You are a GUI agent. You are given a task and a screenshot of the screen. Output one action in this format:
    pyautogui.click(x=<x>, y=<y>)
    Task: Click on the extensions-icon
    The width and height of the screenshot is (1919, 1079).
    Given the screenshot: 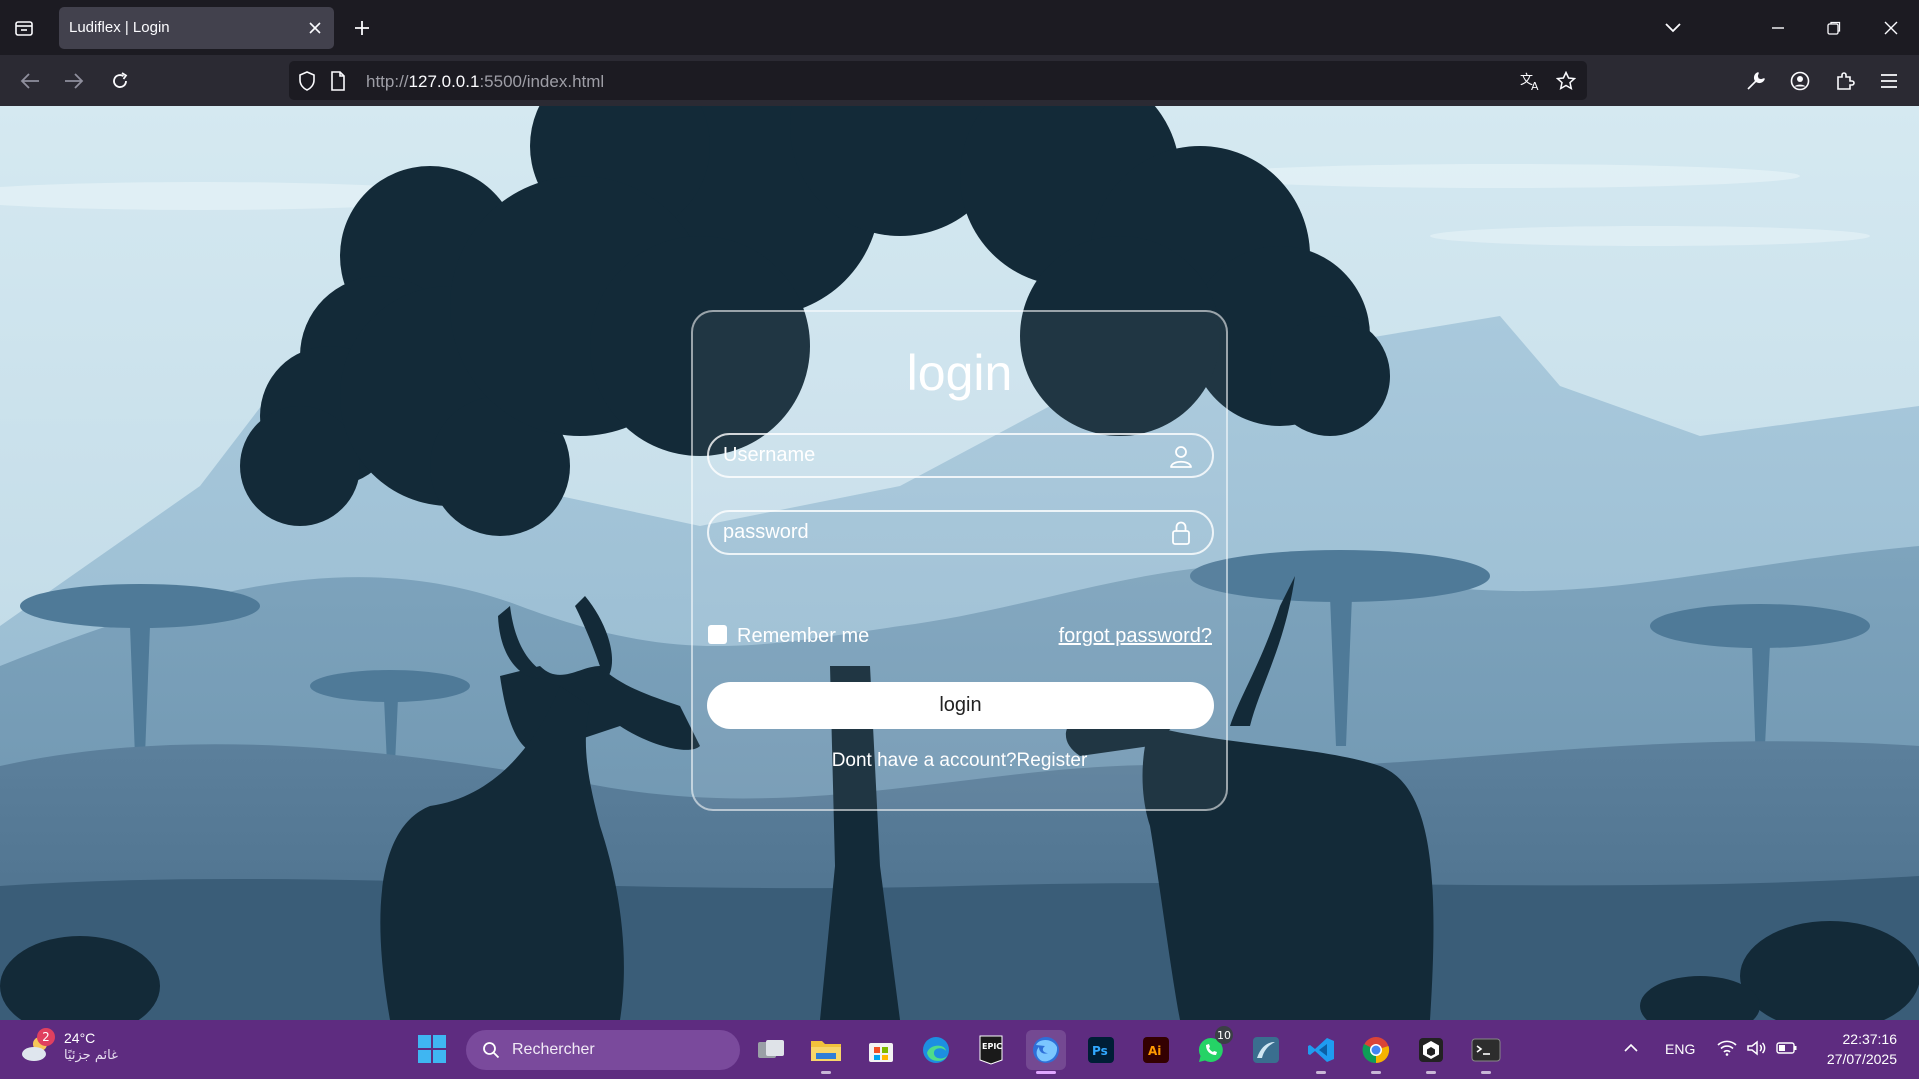 What is the action you would take?
    pyautogui.click(x=1846, y=81)
    